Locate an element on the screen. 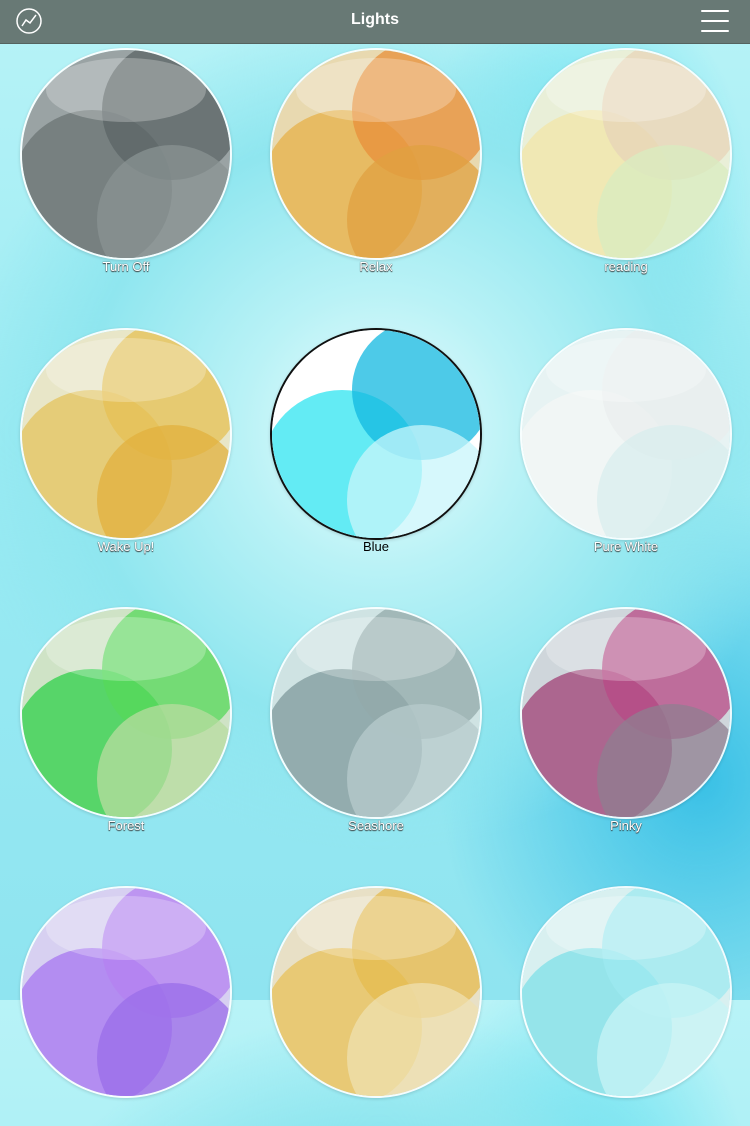 The image size is (750, 1126). scene-tile: Pinky is located at coordinates (626, 727).